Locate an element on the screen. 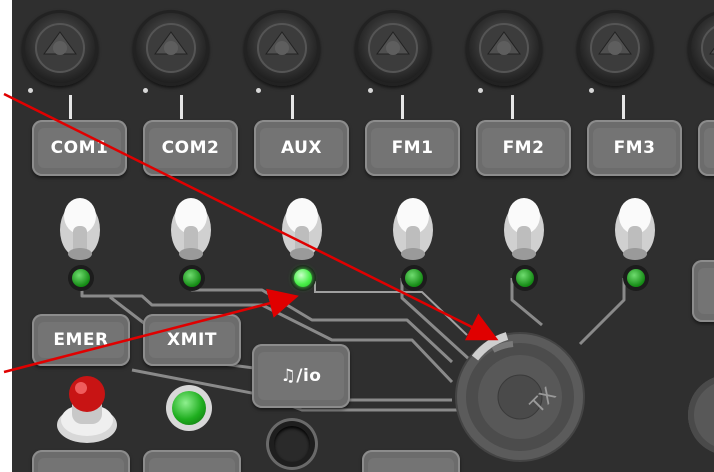  fm2-label: FM2 is located at coordinates (523, 148).